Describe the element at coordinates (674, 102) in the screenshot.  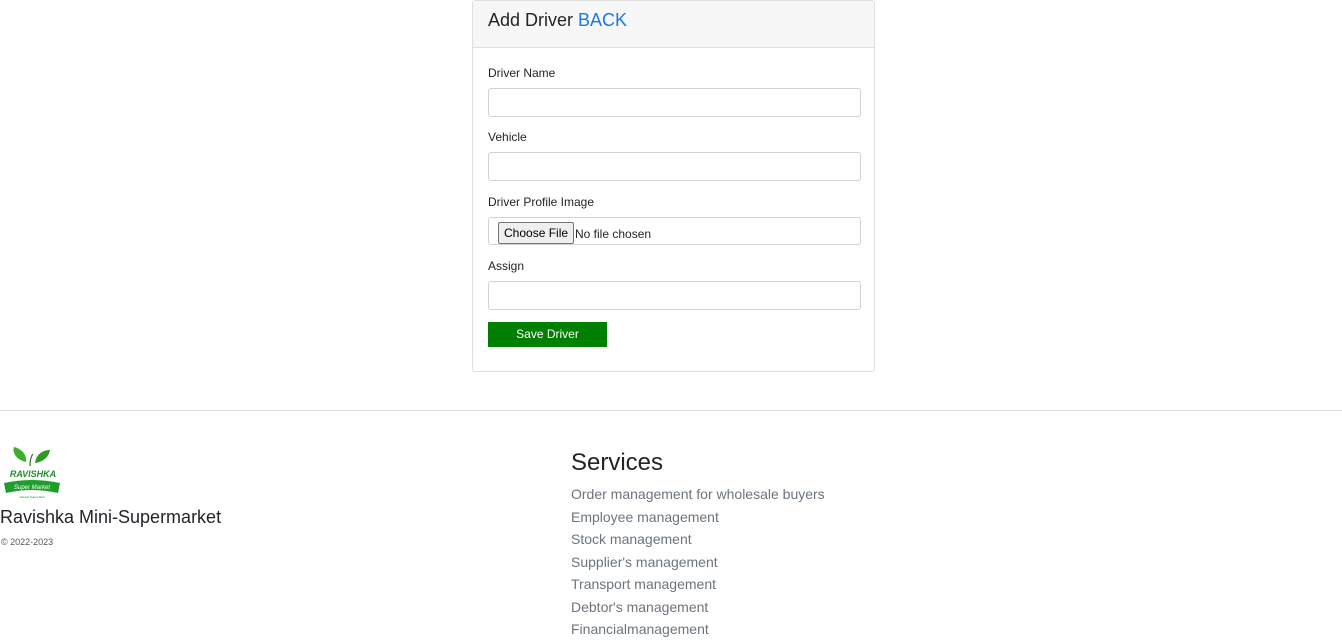
I see `driver-name-input` at that location.